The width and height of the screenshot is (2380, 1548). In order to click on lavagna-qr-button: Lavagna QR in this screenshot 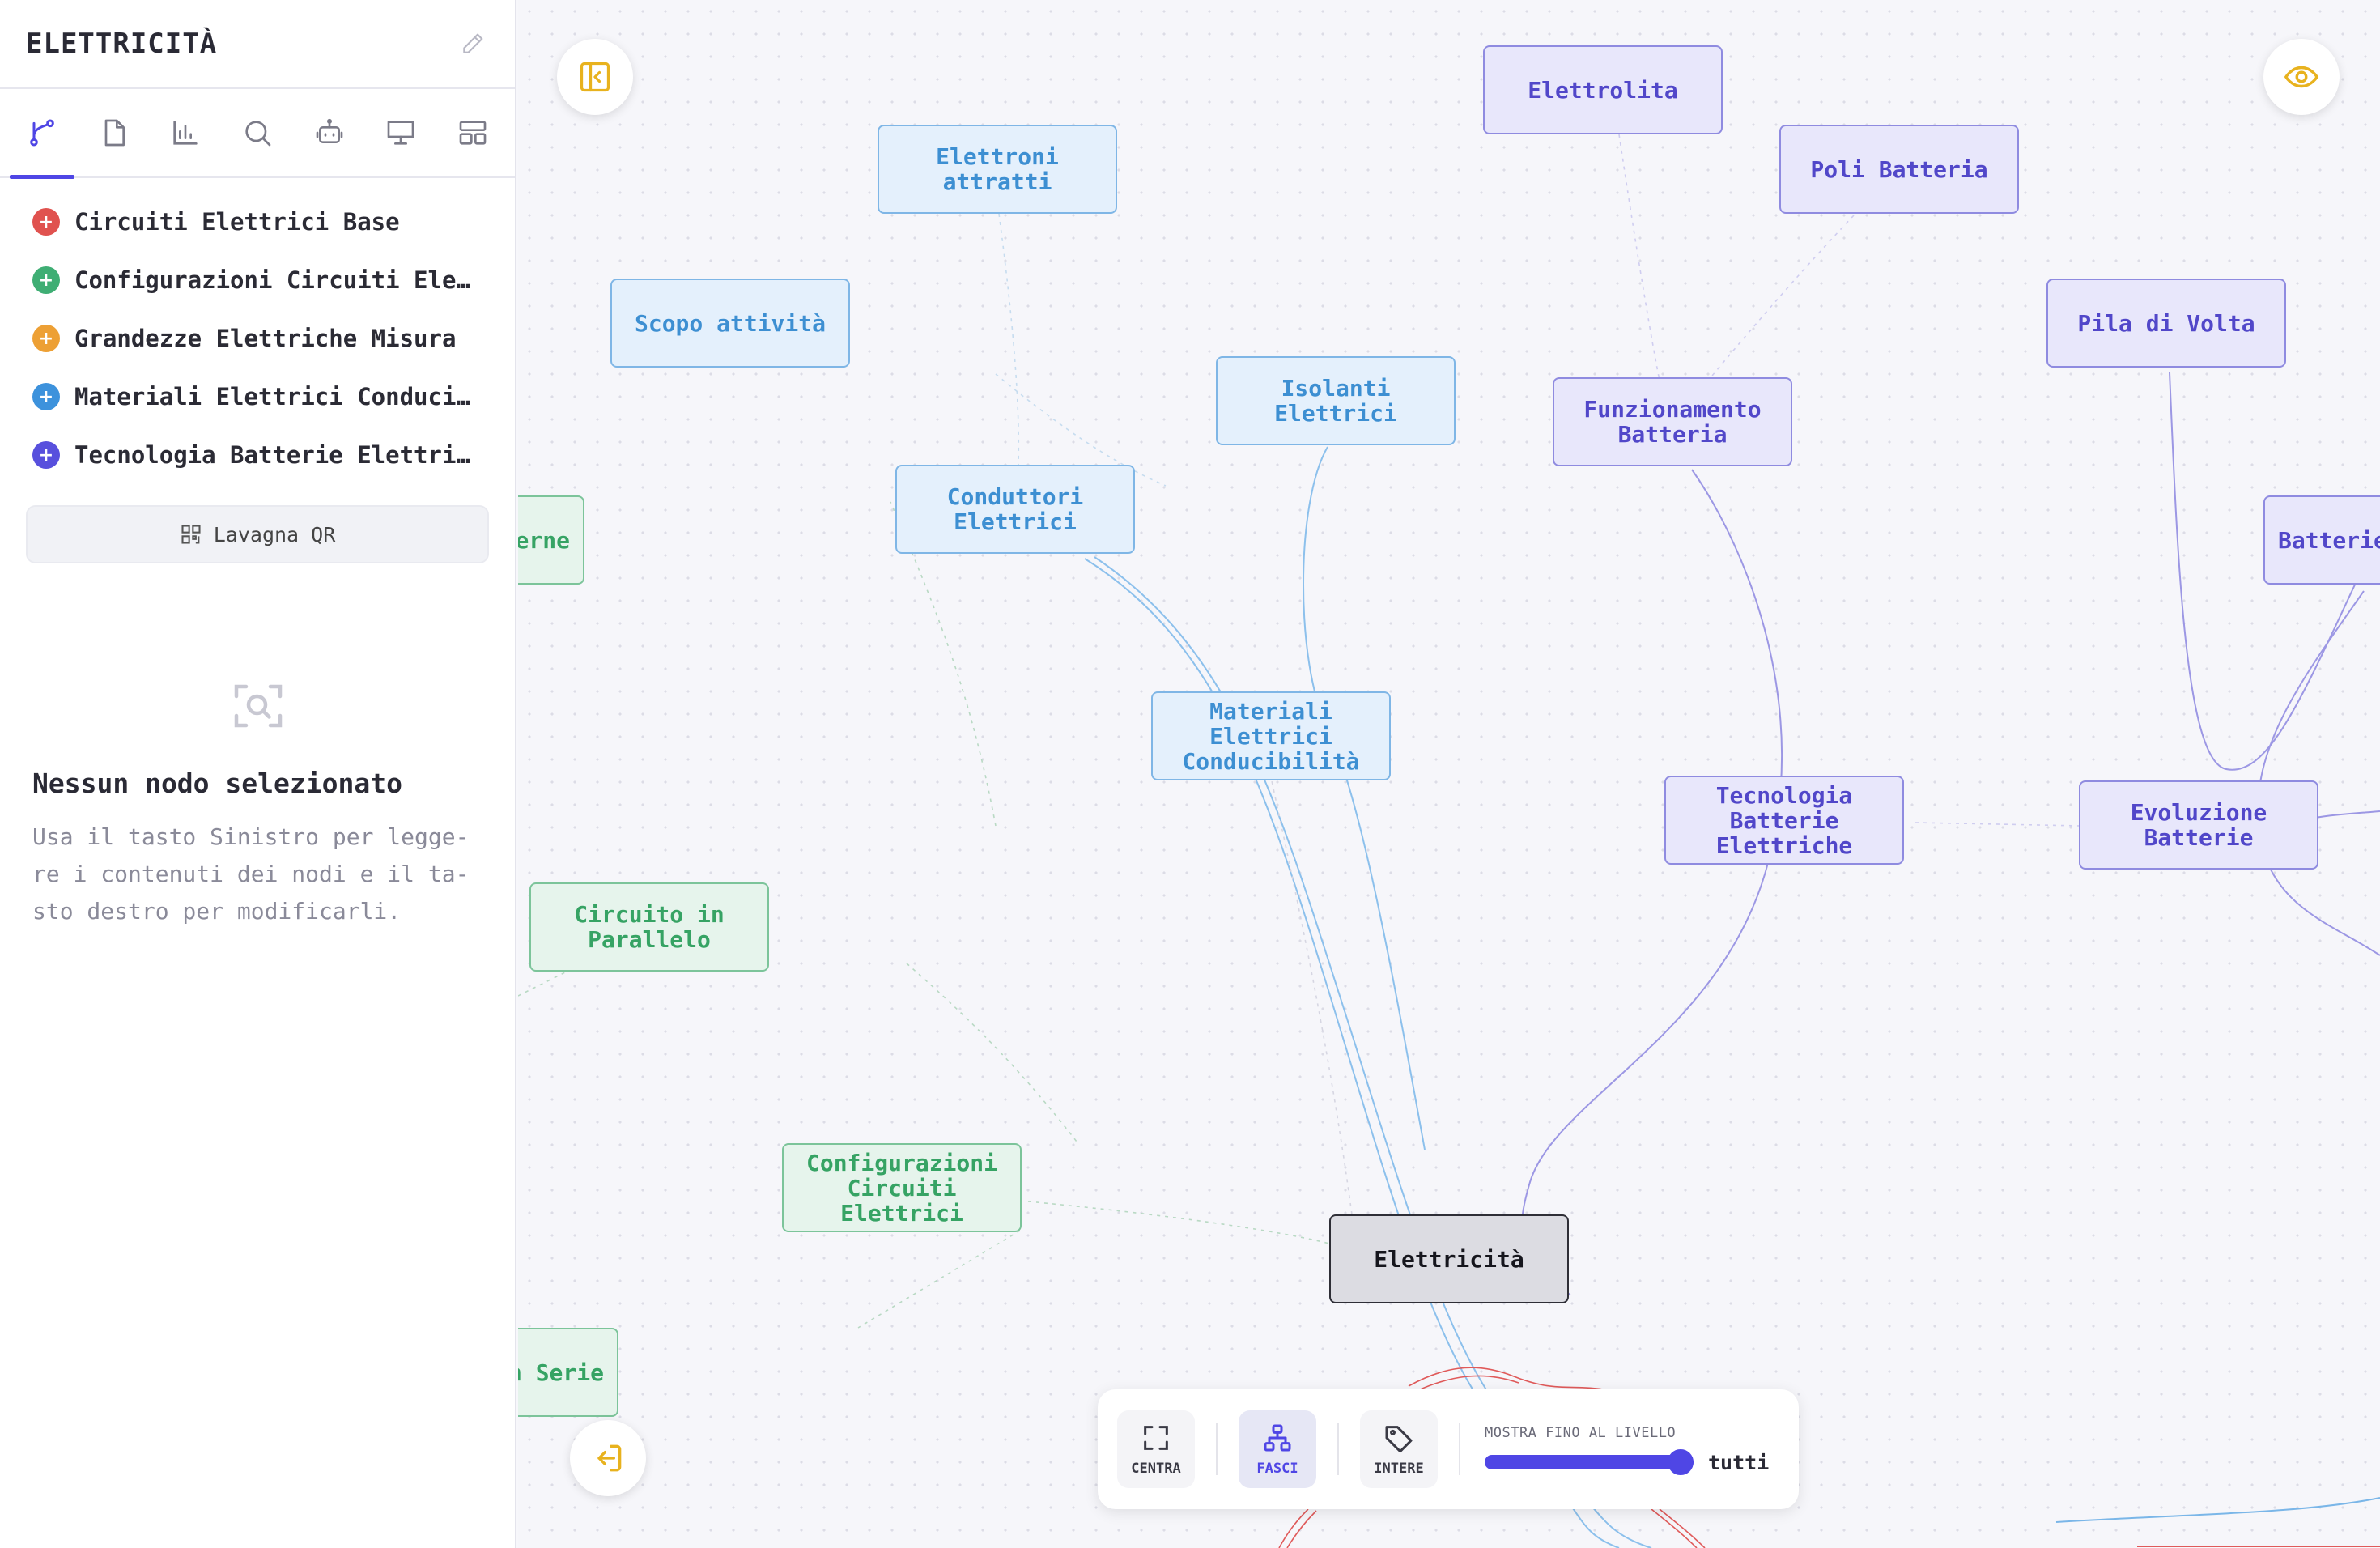, I will do `click(258, 534)`.